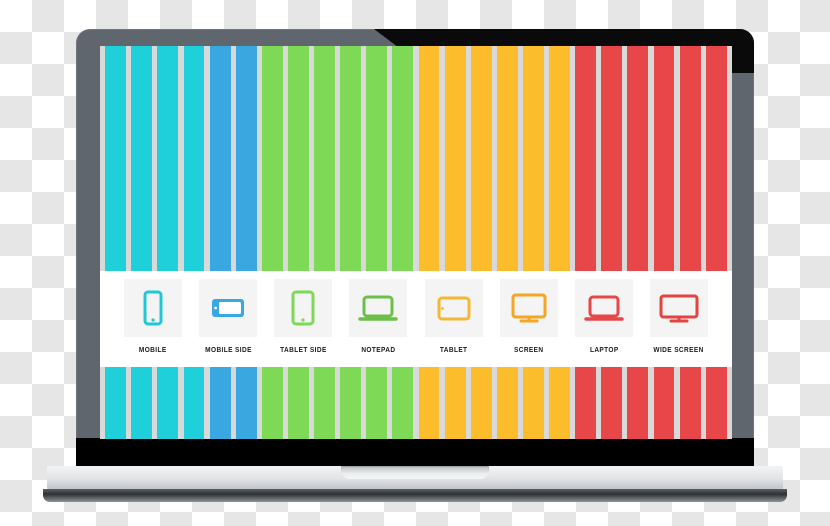 Image resolution: width=830 pixels, height=526 pixels. I want to click on device-label: WIDE SCREEN, so click(679, 349).